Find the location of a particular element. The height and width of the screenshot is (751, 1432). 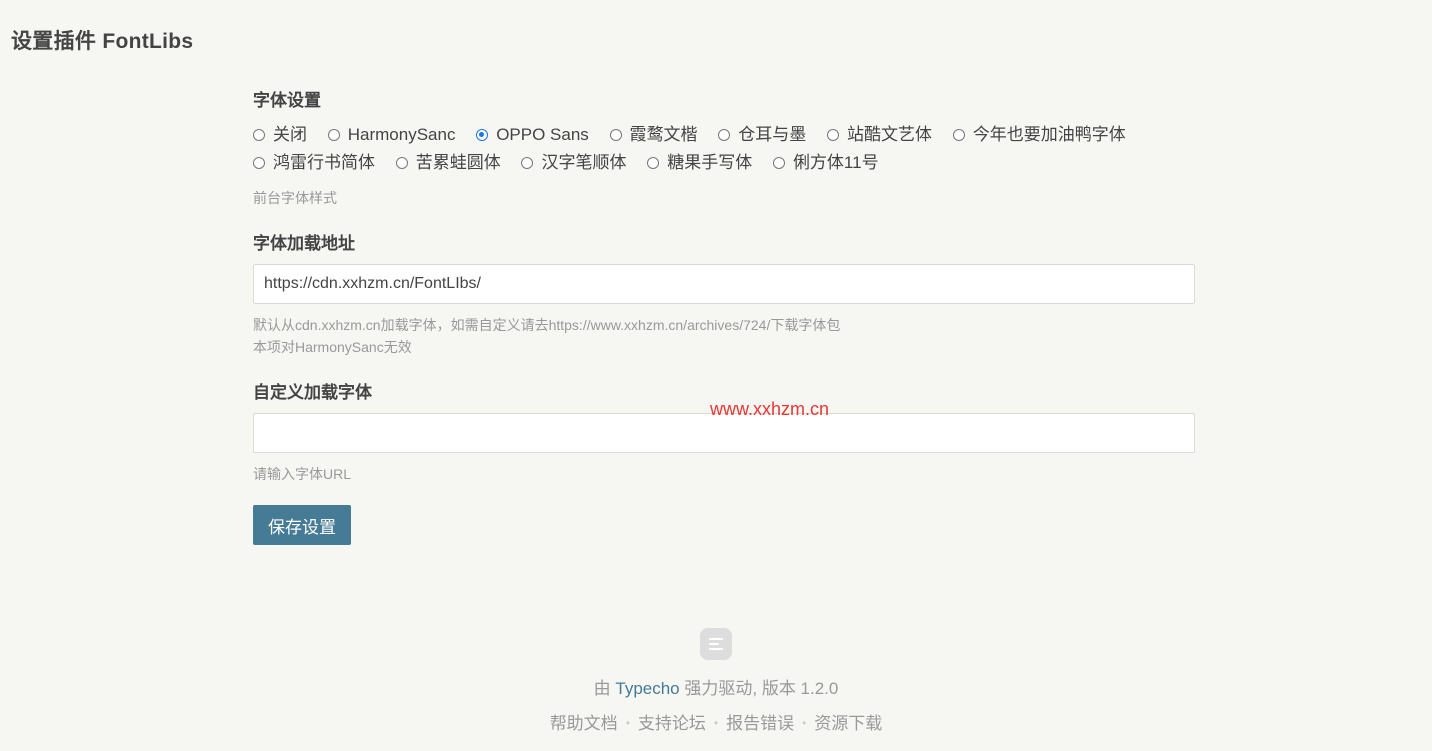

radio-checked-icon is located at coordinates (482, 135).